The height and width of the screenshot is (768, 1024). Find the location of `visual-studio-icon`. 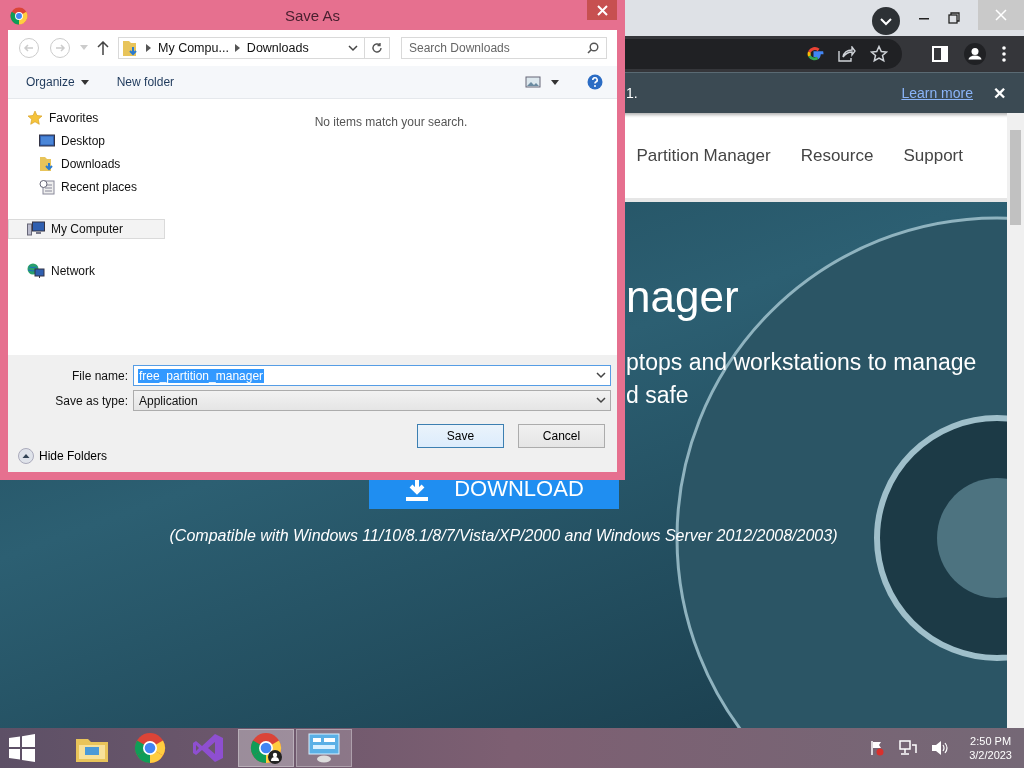

visual-studio-icon is located at coordinates (208, 748).